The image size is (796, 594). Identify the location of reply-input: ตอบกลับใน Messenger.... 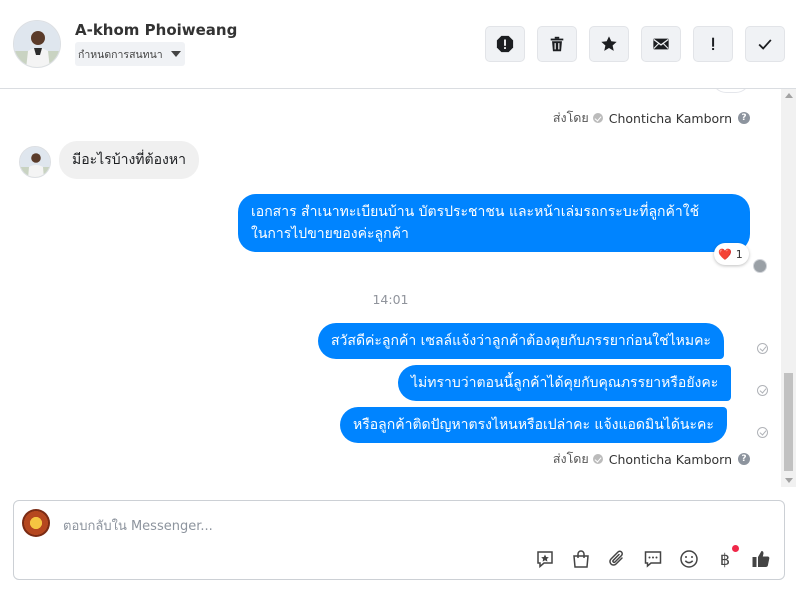
(138, 525).